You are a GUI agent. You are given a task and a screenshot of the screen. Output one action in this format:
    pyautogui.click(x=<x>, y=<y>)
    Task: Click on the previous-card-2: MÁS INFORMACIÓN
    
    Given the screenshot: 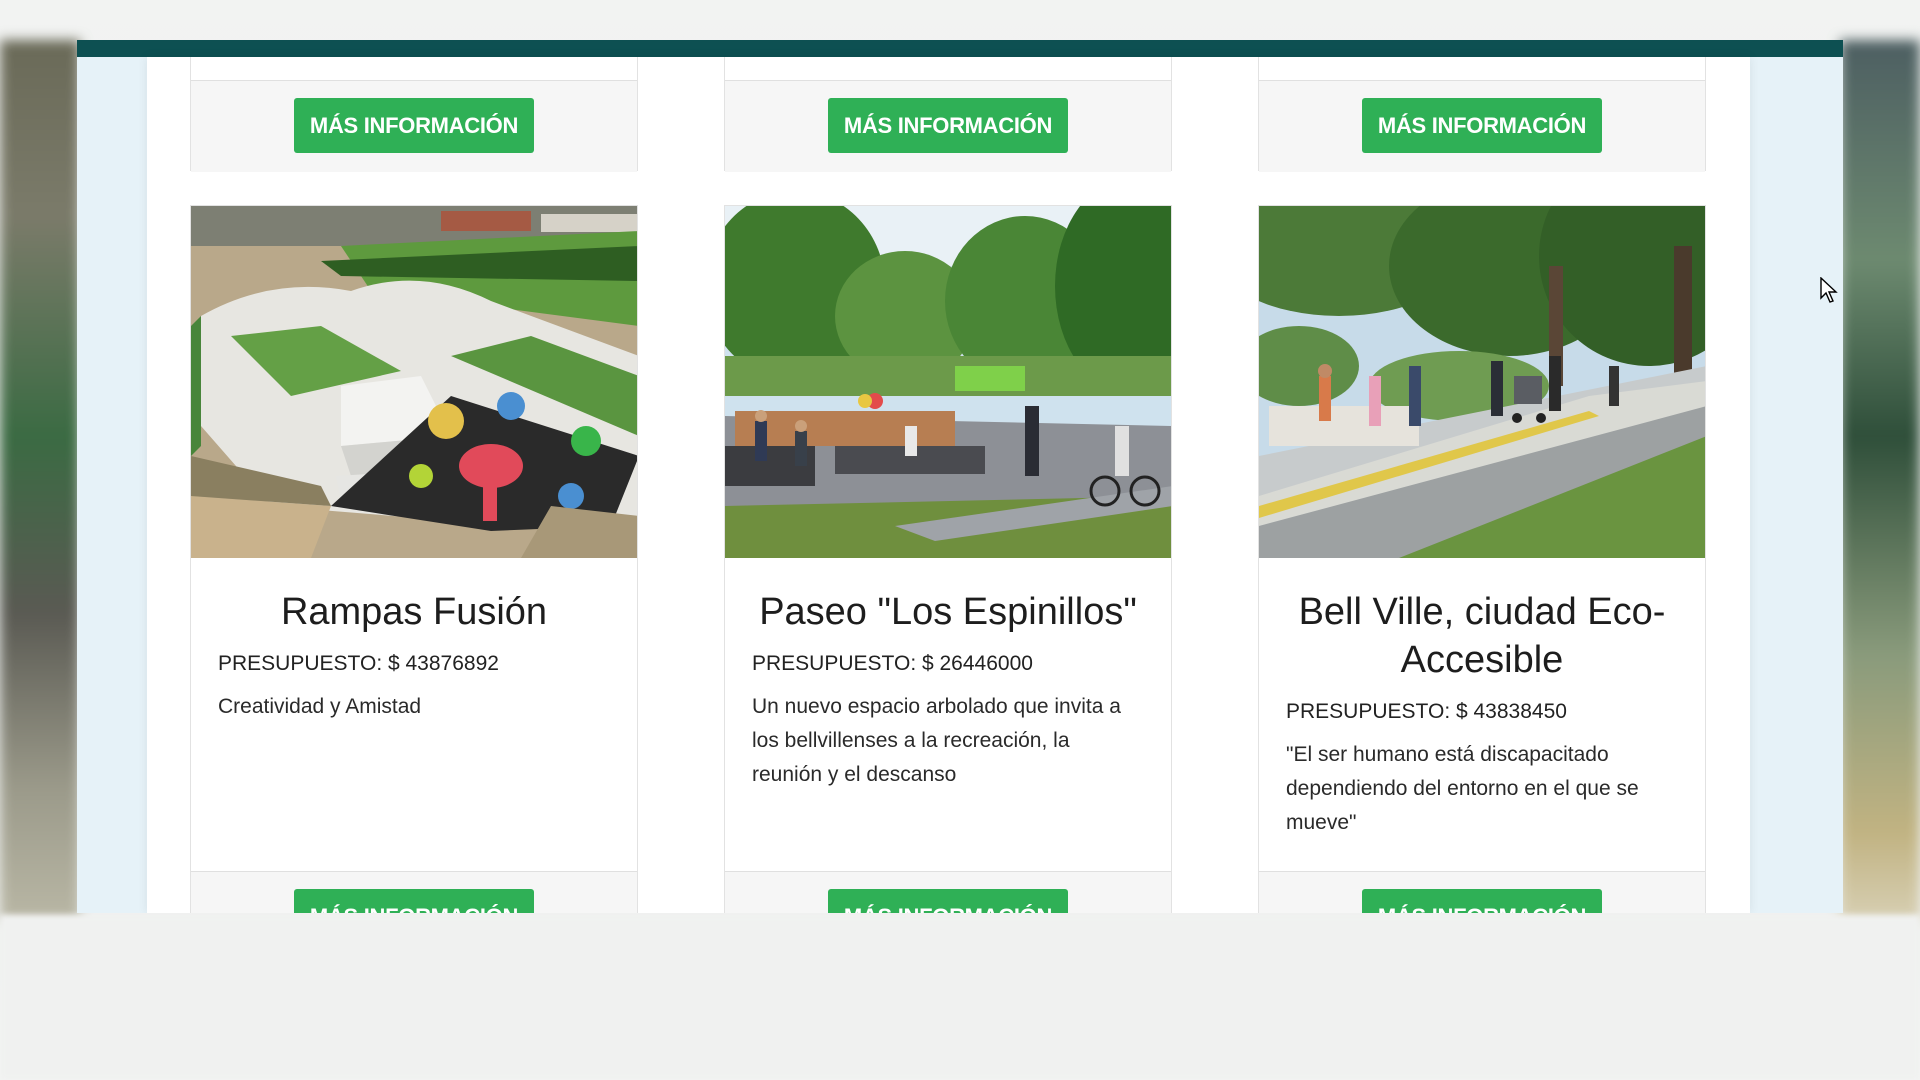 What is the action you would take?
    pyautogui.click(x=948, y=114)
    